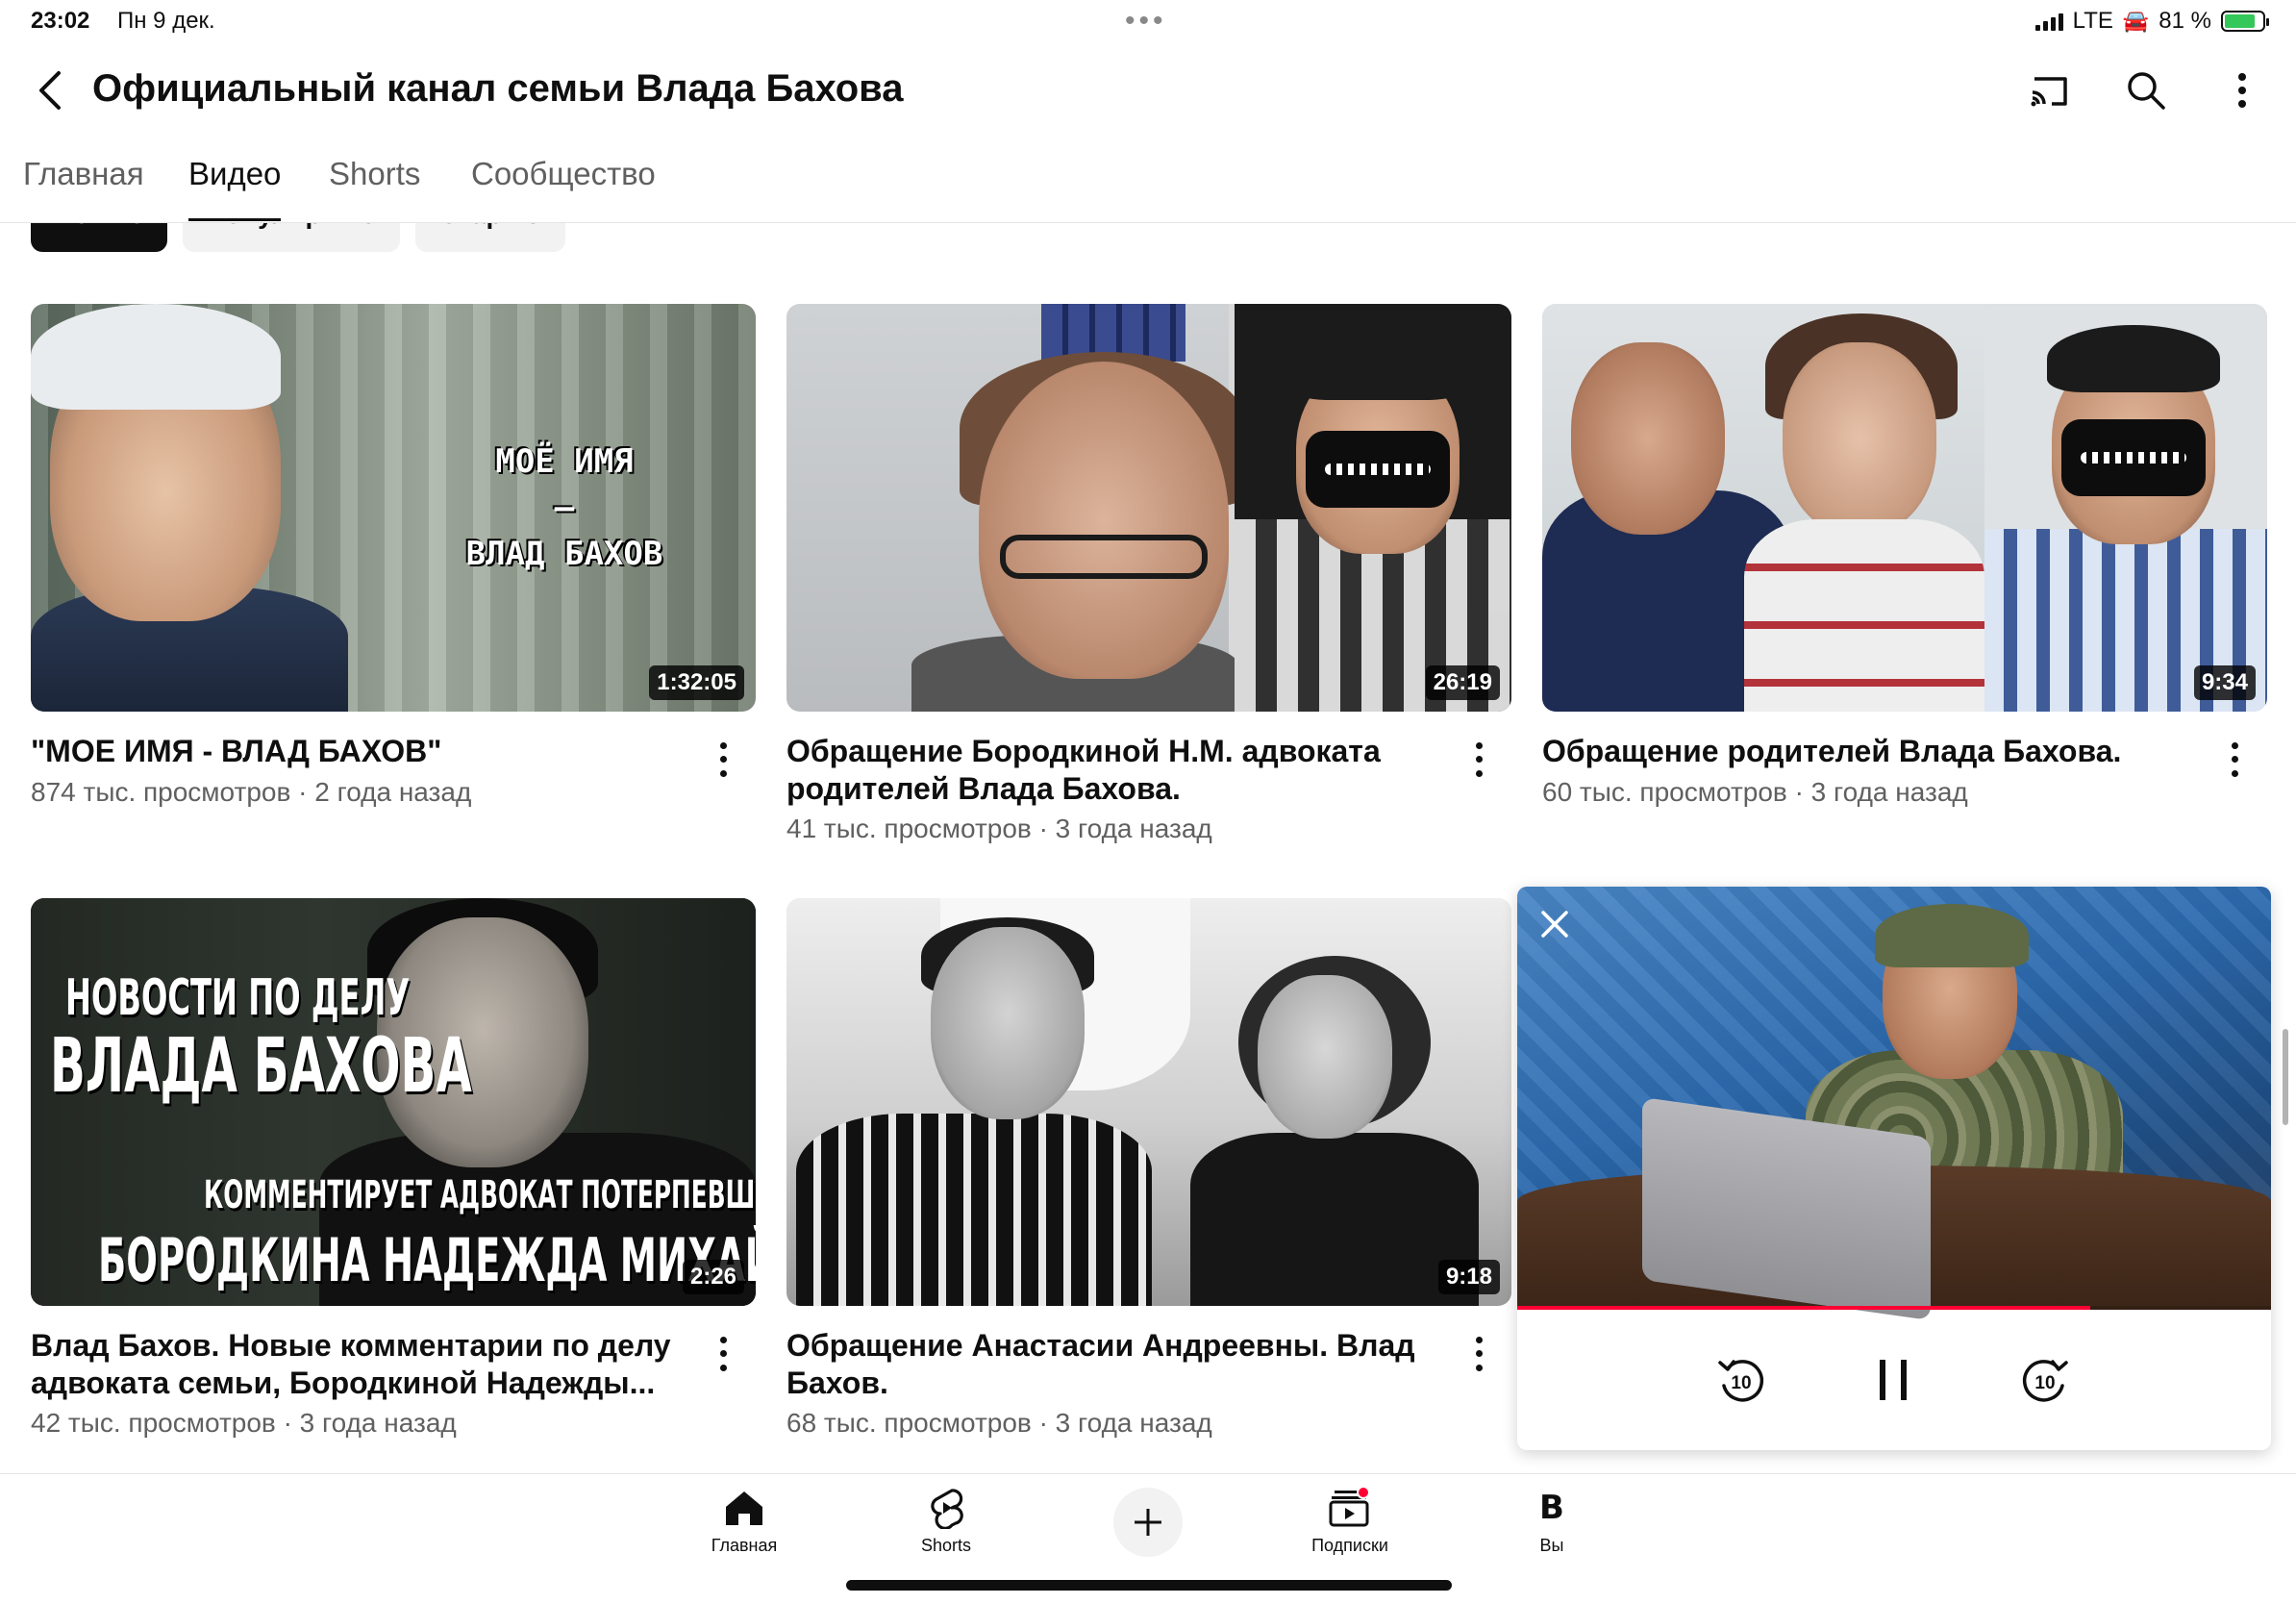  Describe the element at coordinates (374, 174) in the screenshot. I see `tab-shorts: Shorts` at that location.